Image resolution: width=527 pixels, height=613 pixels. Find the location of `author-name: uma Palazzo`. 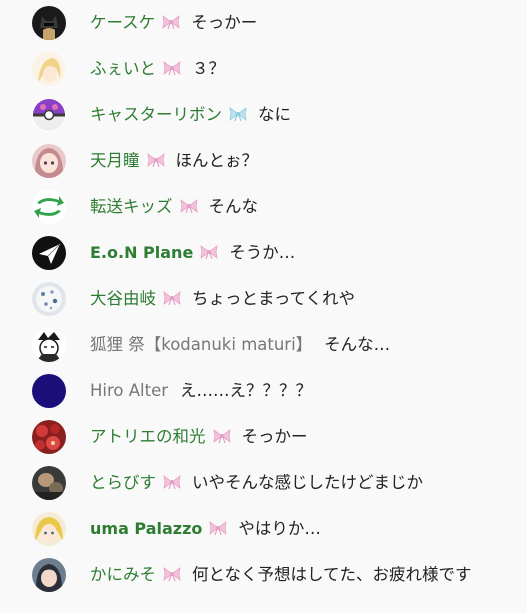

author-name: uma Palazzo is located at coordinates (146, 528).